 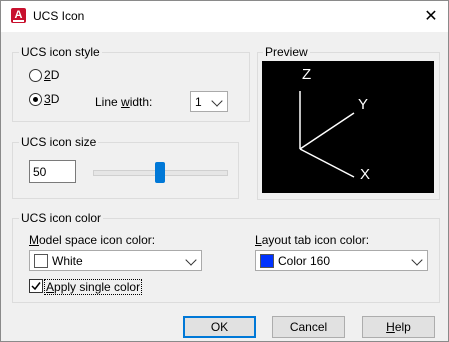 What do you see at coordinates (93, 287) in the screenshot?
I see `apply-single-color-label: Apply single color` at bounding box center [93, 287].